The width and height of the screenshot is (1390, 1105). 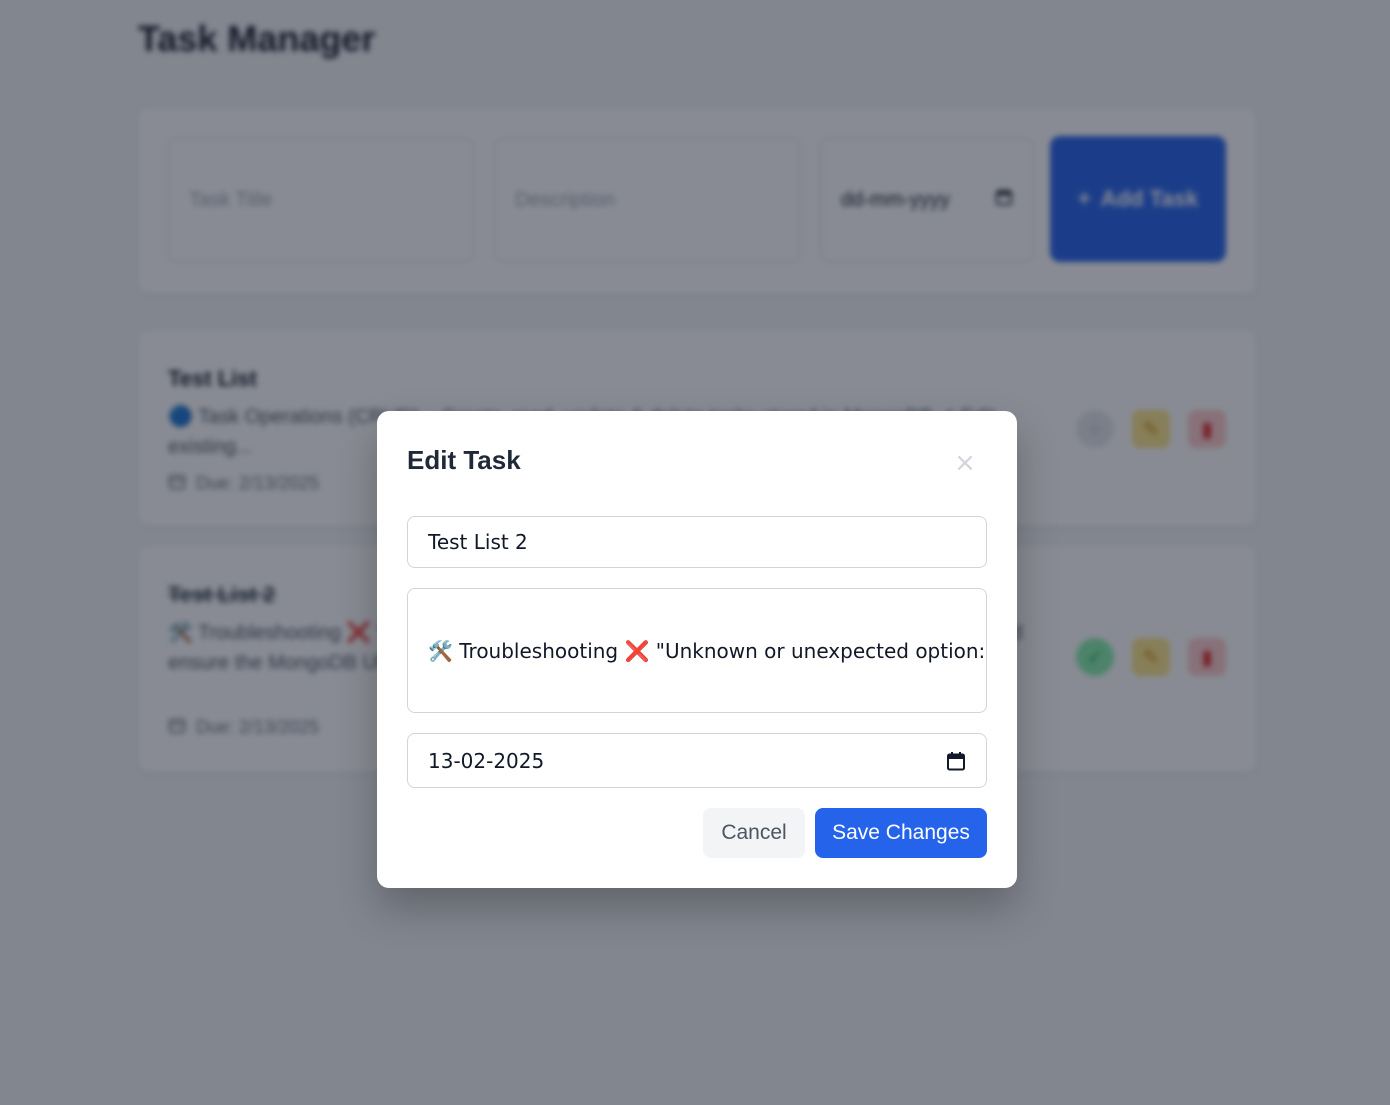 What do you see at coordinates (965, 463) in the screenshot?
I see `close-icon: ×` at bounding box center [965, 463].